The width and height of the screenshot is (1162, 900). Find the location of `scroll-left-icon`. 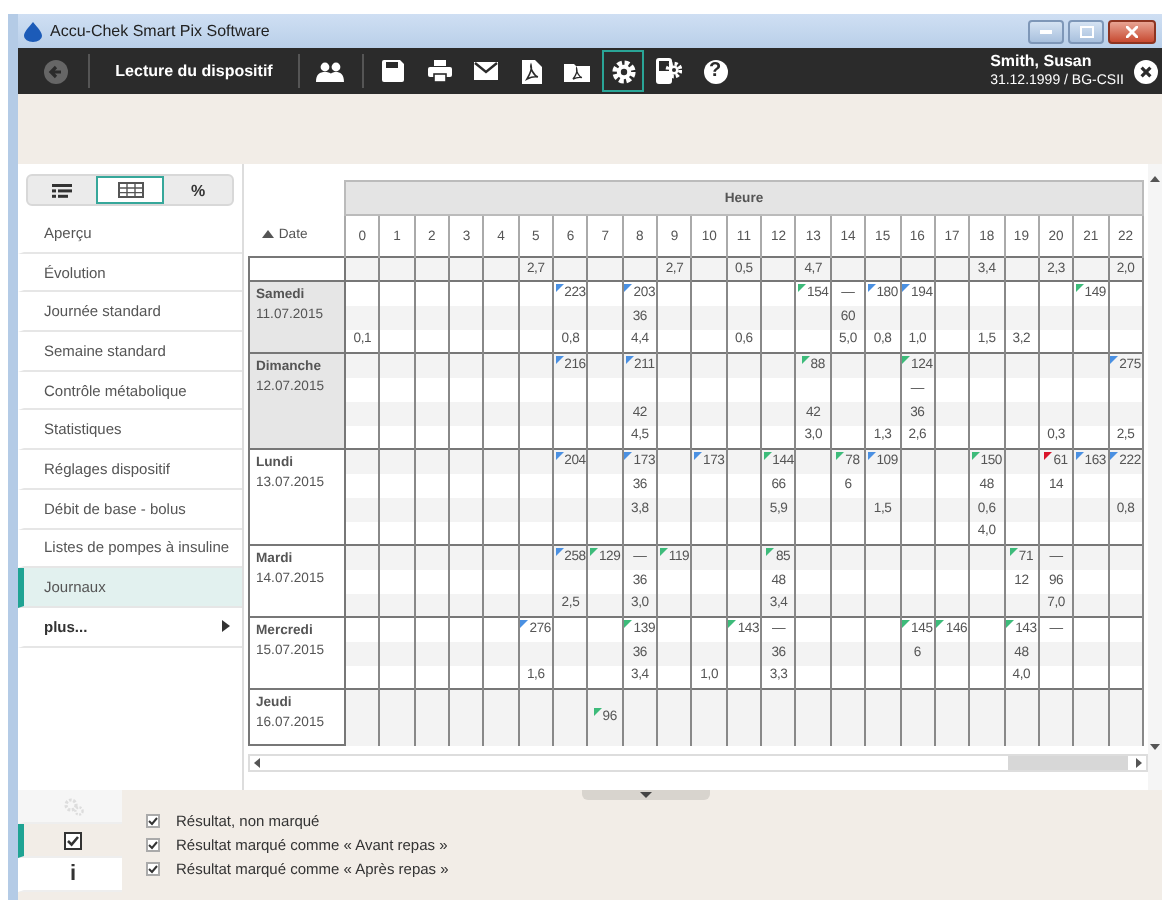

scroll-left-icon is located at coordinates (257, 763).